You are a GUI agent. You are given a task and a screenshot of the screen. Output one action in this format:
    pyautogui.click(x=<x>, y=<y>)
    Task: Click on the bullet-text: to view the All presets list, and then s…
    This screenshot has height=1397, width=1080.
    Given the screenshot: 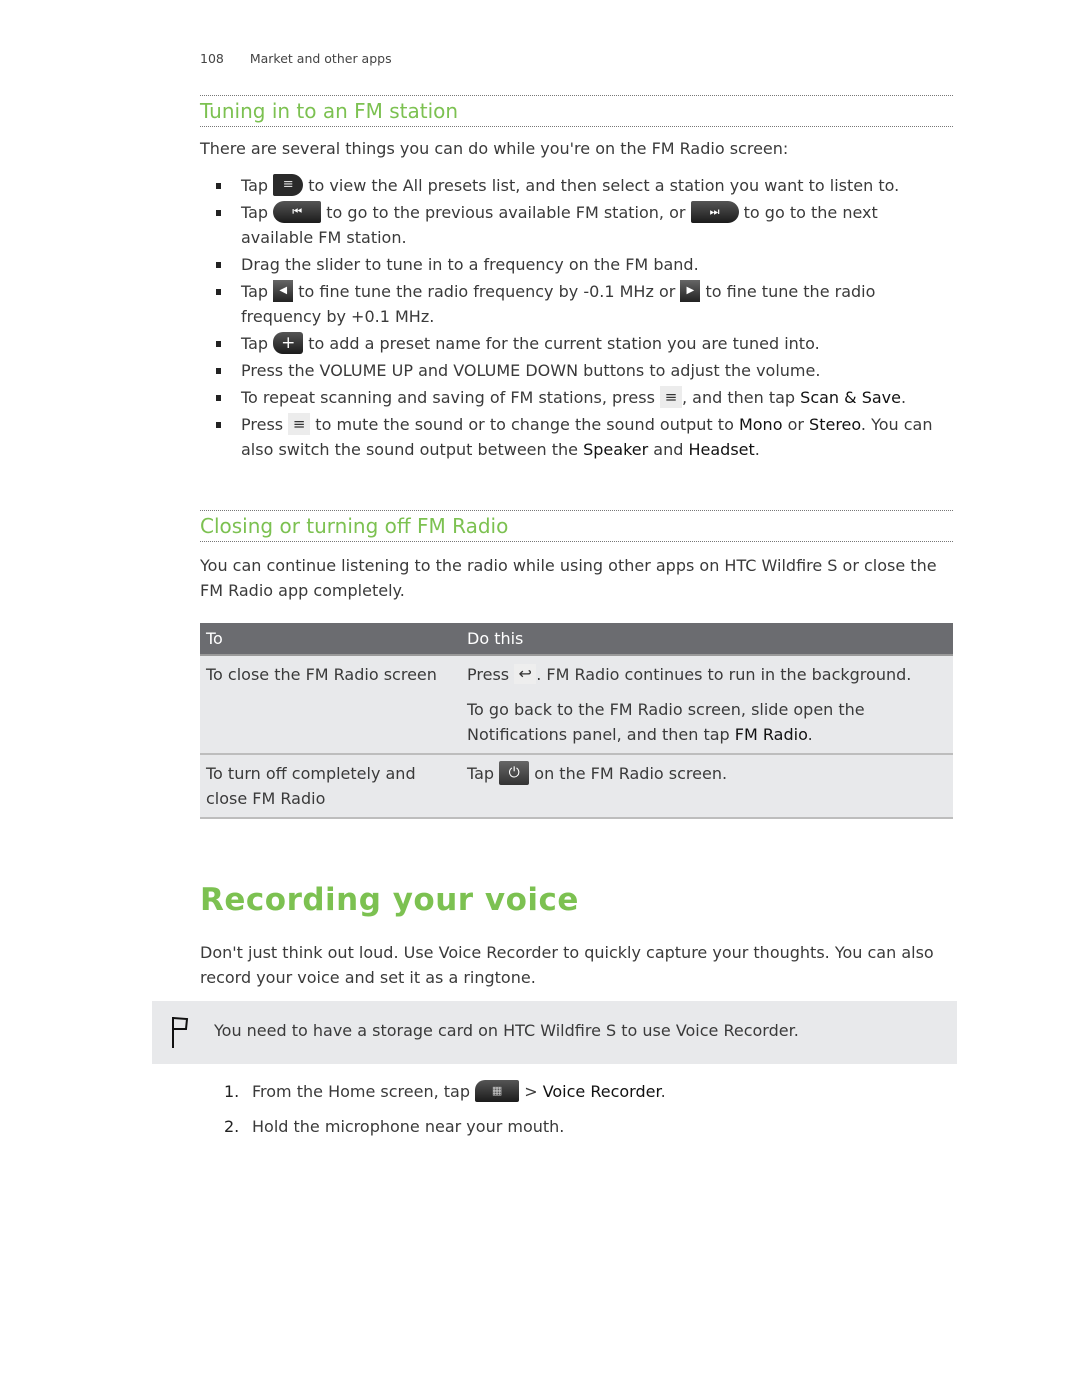 What is the action you would take?
    pyautogui.click(x=604, y=185)
    